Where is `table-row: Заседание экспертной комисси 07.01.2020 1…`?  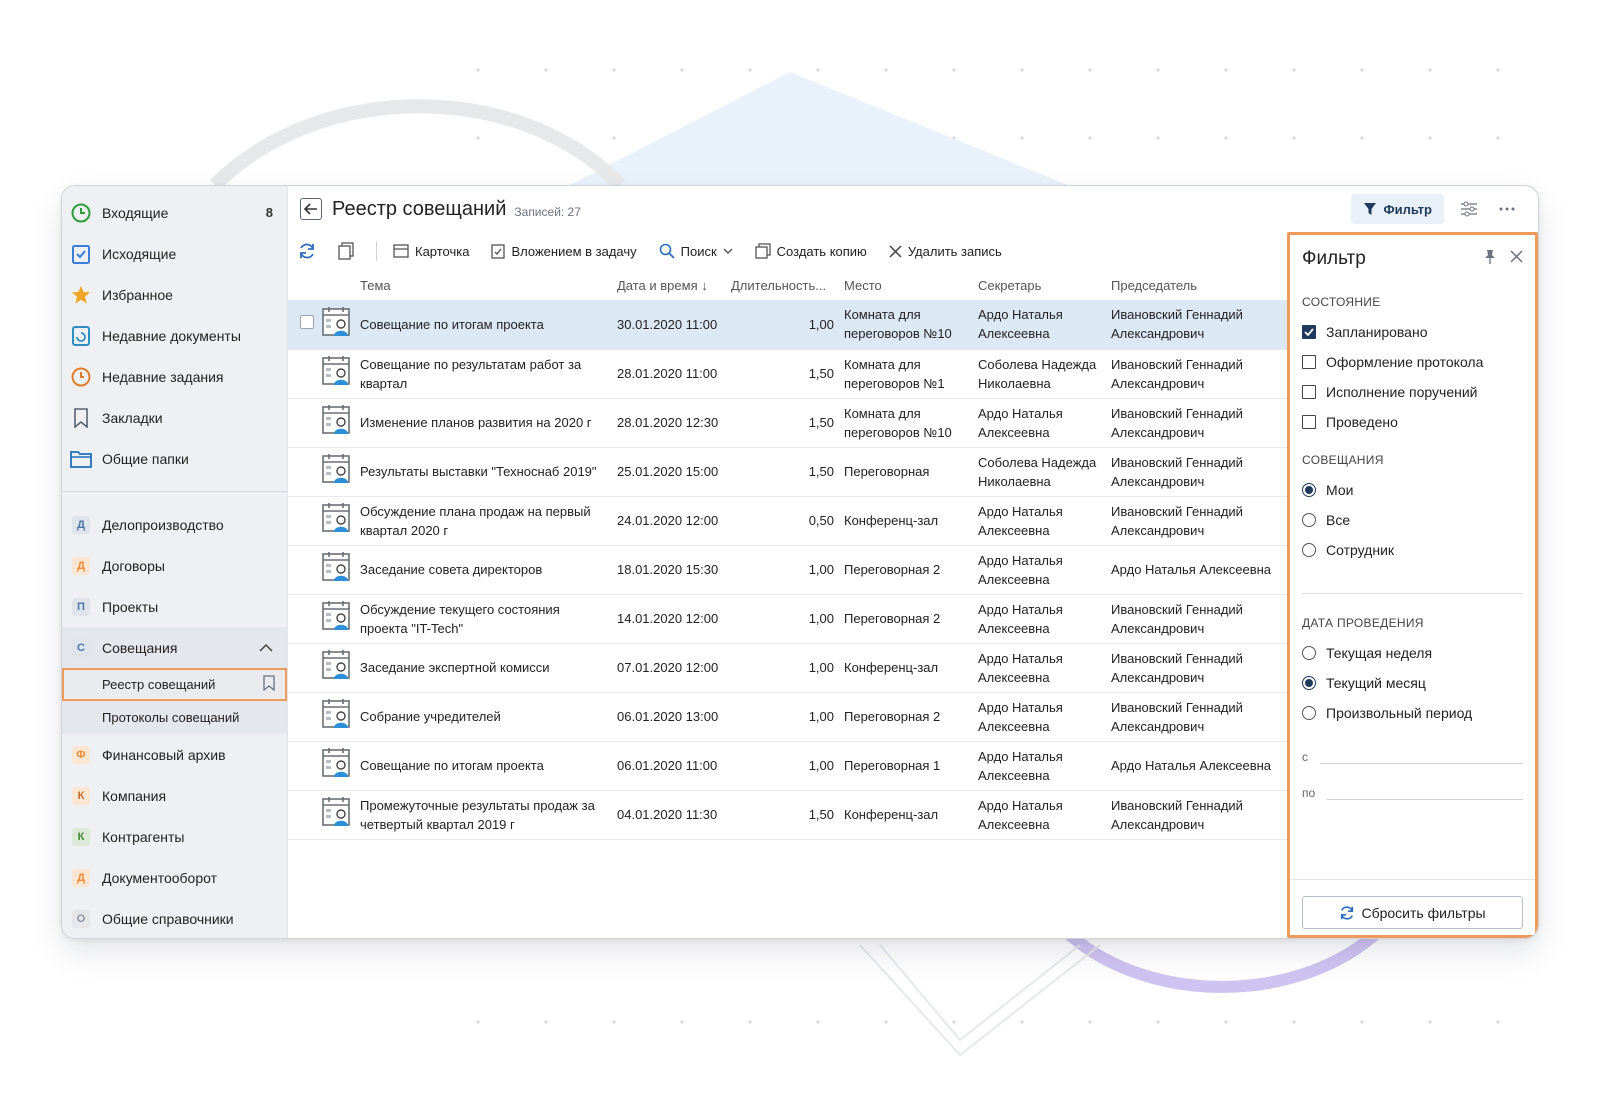 table-row: Заседание экспертной комисси 07.01.2020 1… is located at coordinates (787, 668).